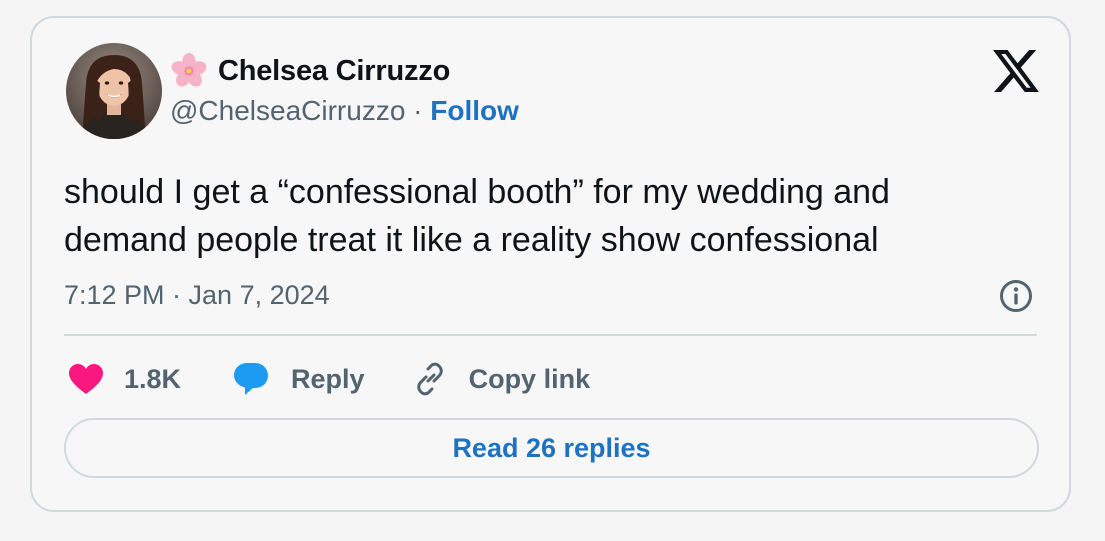 The image size is (1105, 541). Describe the element at coordinates (1016, 71) in the screenshot. I see `x-logo-icon` at that location.